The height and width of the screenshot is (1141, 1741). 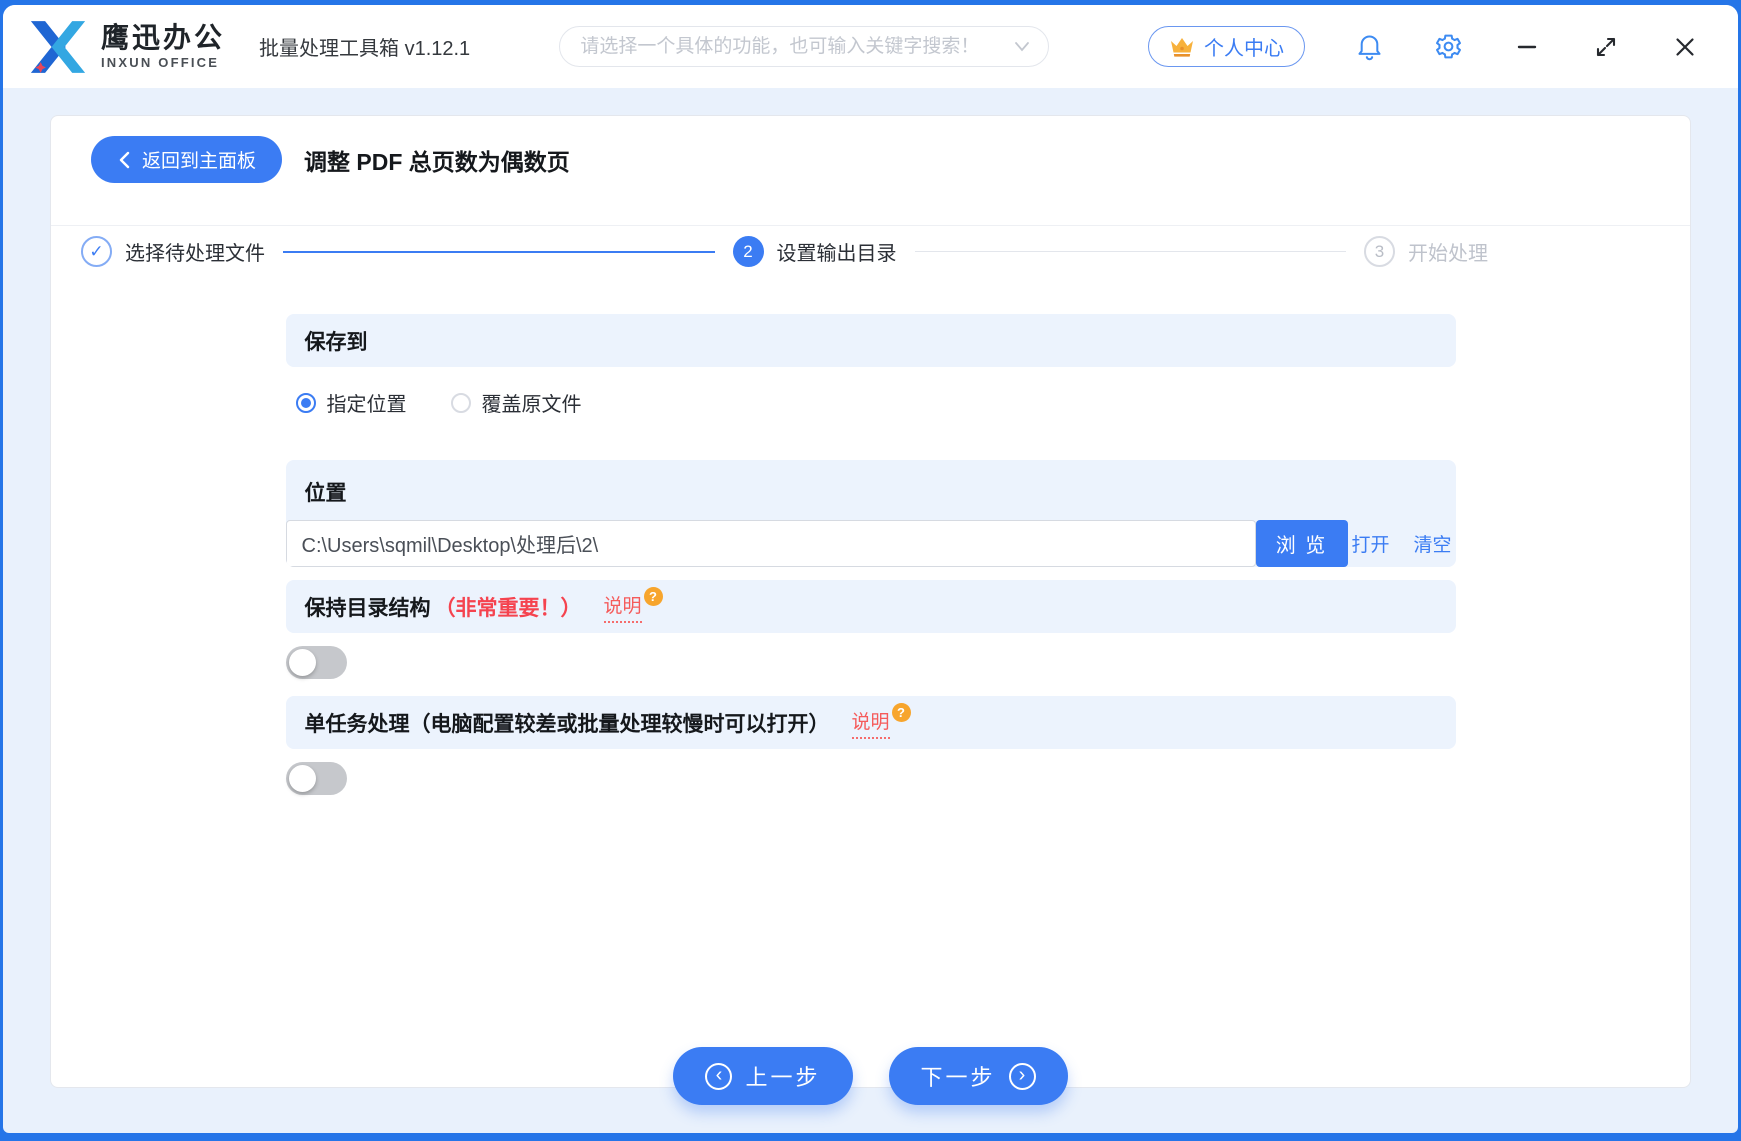 I want to click on clear-path-link: 清空, so click(x=1433, y=543).